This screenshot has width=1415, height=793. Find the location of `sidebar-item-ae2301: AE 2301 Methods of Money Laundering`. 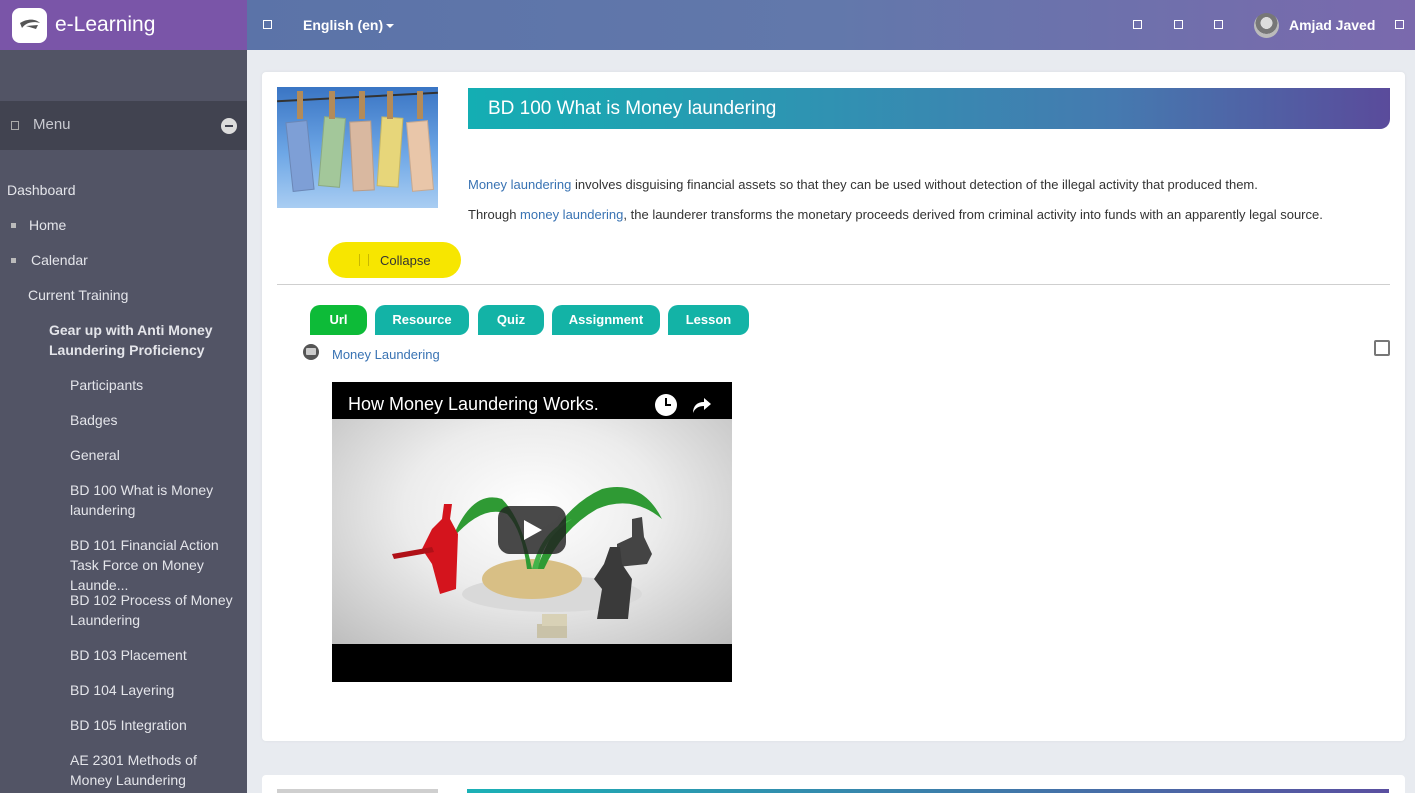

sidebar-item-ae2301: AE 2301 Methods of Money Laundering is located at coordinates (152, 770).